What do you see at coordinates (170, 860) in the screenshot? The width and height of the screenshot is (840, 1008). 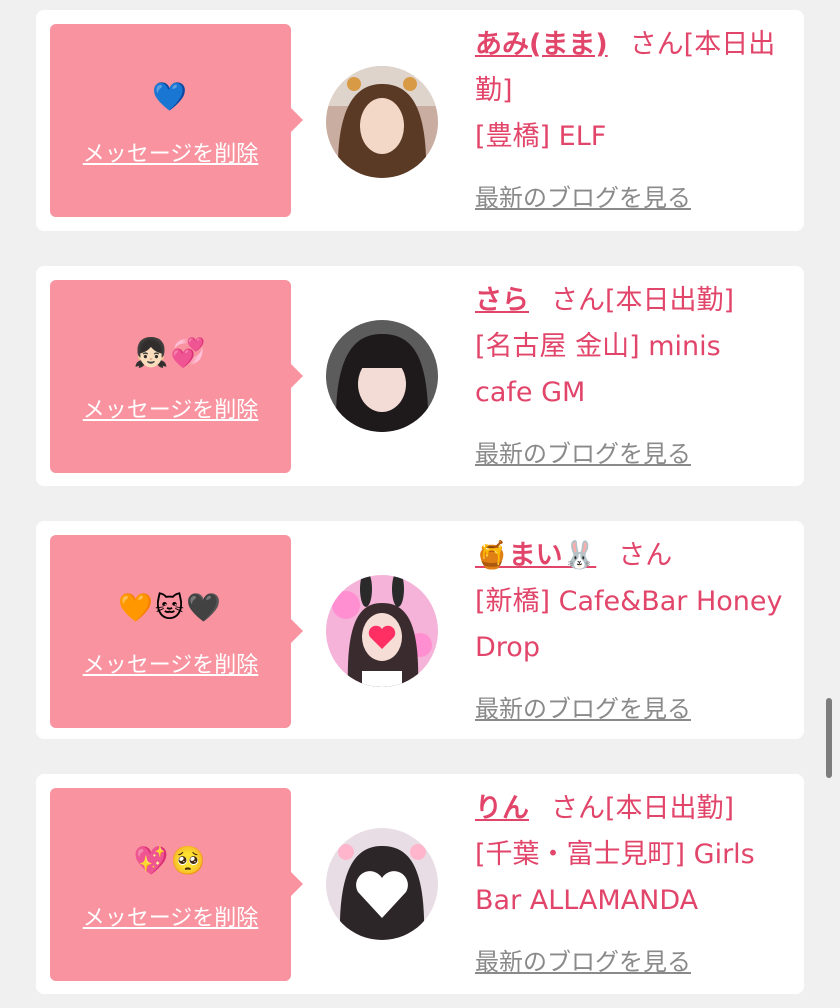 I see `message-emoji: 💖🥺` at bounding box center [170, 860].